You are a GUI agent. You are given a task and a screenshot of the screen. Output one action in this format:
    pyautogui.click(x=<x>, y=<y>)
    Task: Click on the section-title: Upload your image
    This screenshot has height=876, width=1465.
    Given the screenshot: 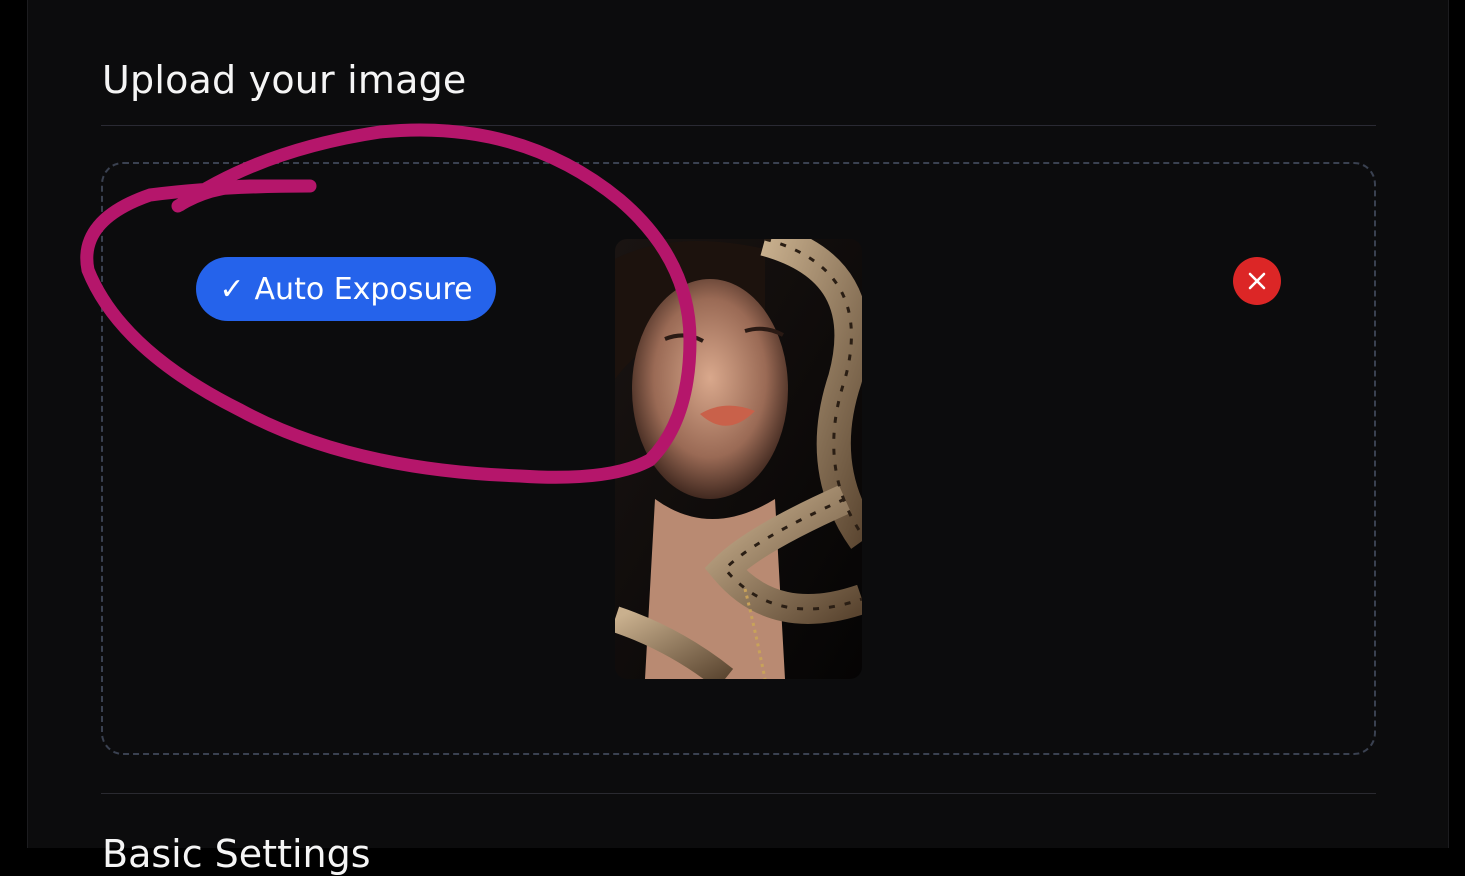 What is the action you would take?
    pyautogui.click(x=284, y=80)
    